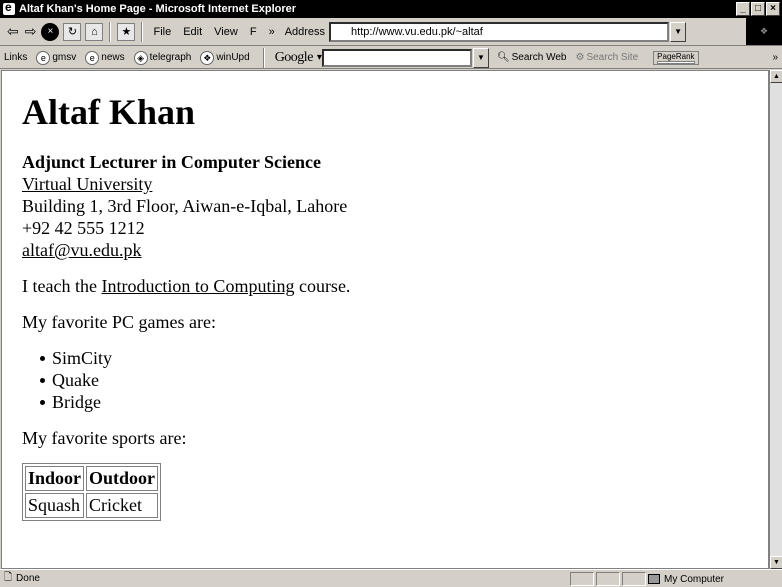 The width and height of the screenshot is (782, 587). What do you see at coordinates (233, 57) in the screenshot?
I see `link-label: winUpd` at bounding box center [233, 57].